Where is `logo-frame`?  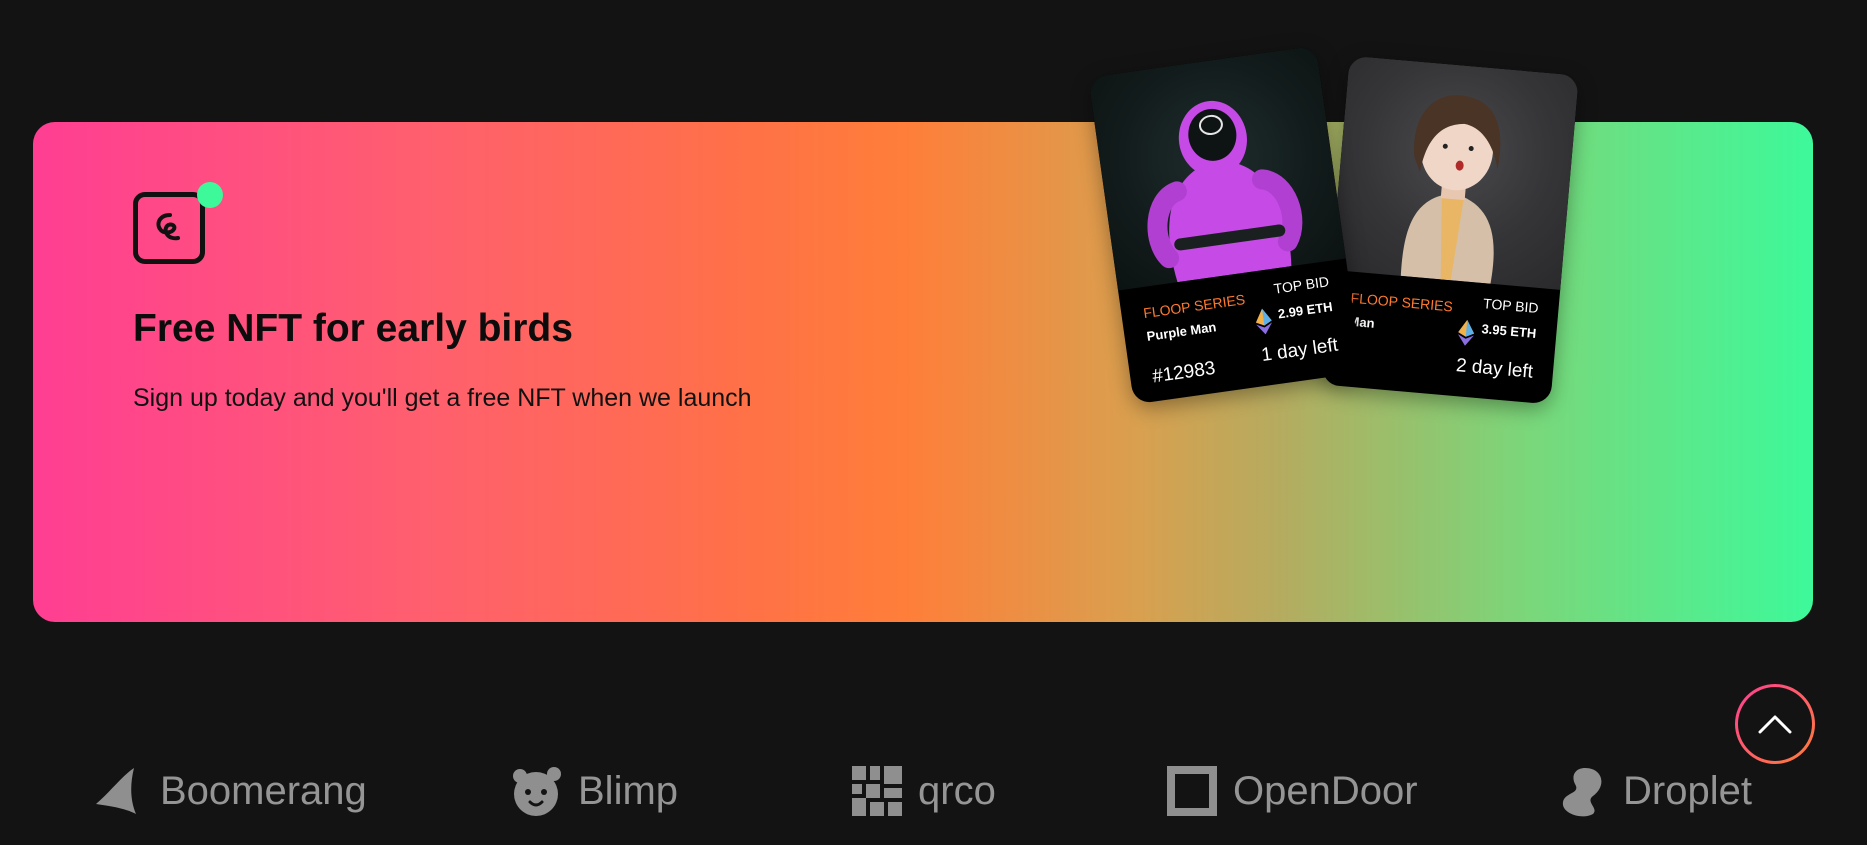
logo-frame is located at coordinates (169, 228).